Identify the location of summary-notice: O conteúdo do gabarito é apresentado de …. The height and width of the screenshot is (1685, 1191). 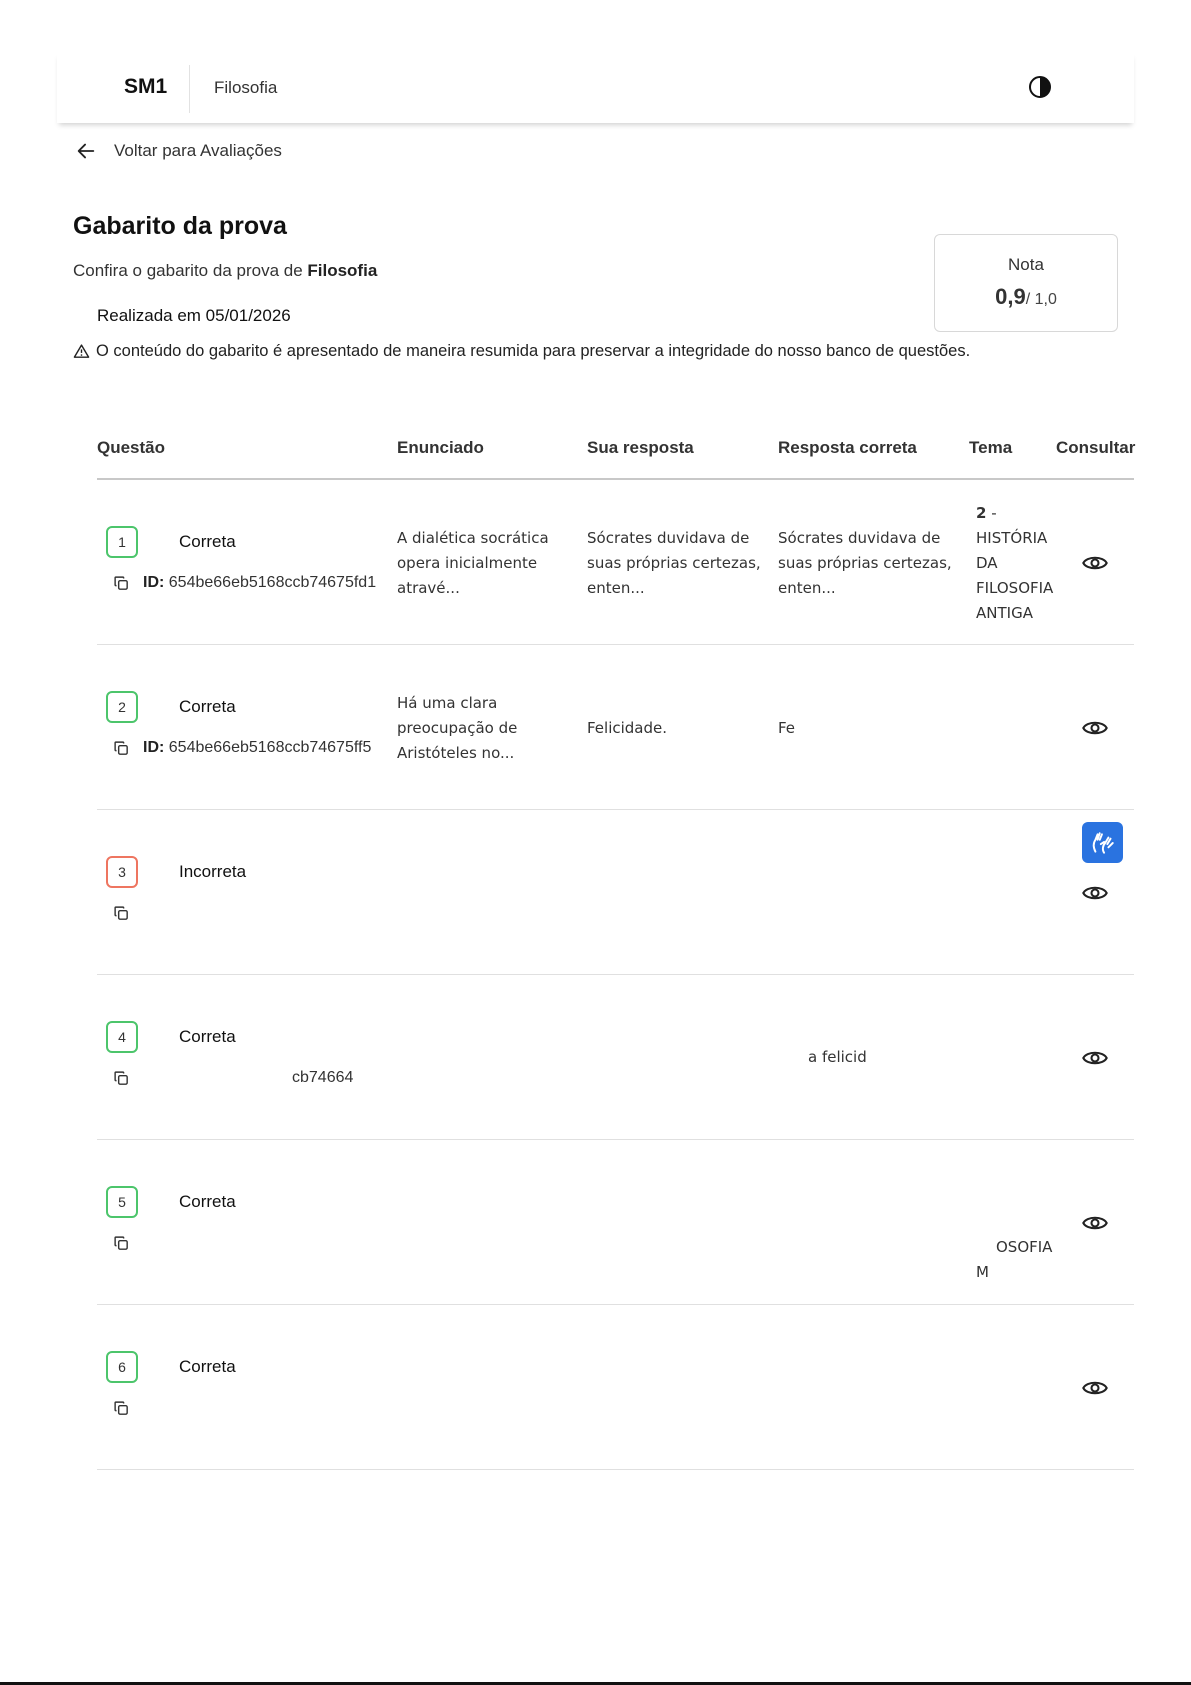
(521, 351).